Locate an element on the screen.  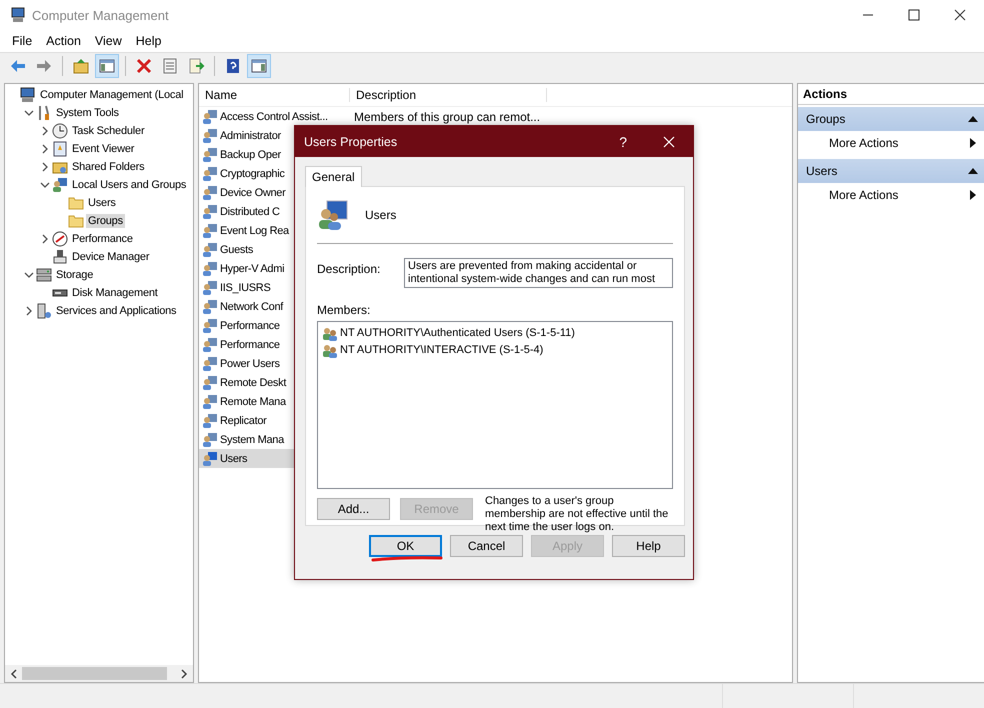
help-button: ? is located at coordinates (623, 142).